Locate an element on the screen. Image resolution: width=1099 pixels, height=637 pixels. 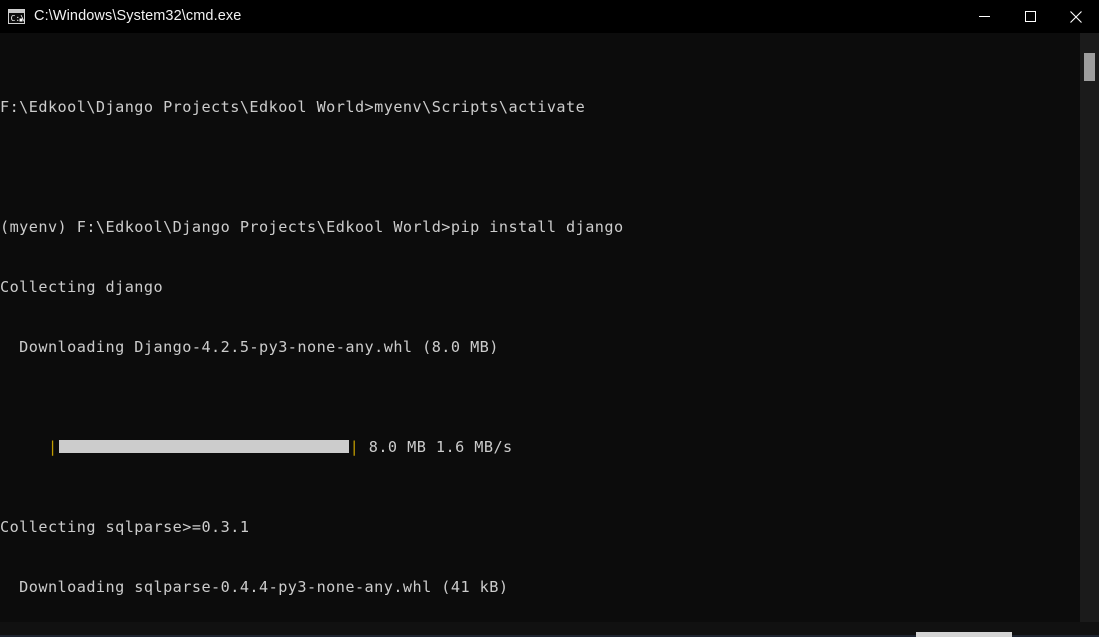
minimize-button is located at coordinates (984, 16).